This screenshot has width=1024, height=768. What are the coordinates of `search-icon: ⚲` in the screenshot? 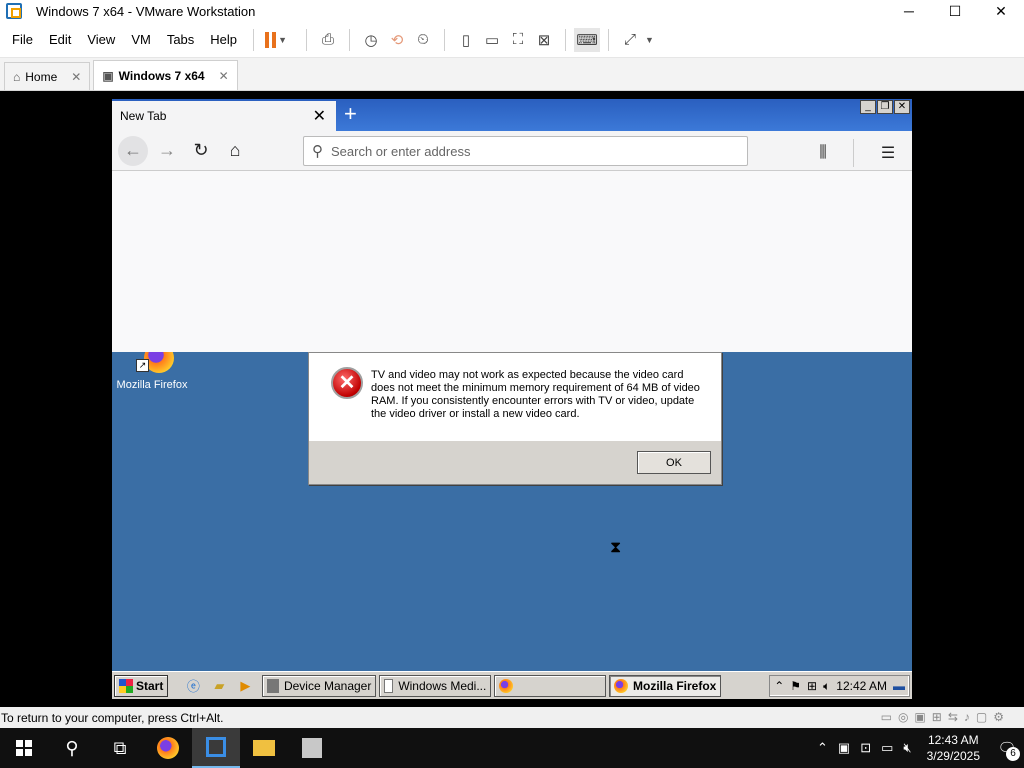 It's located at (72, 747).